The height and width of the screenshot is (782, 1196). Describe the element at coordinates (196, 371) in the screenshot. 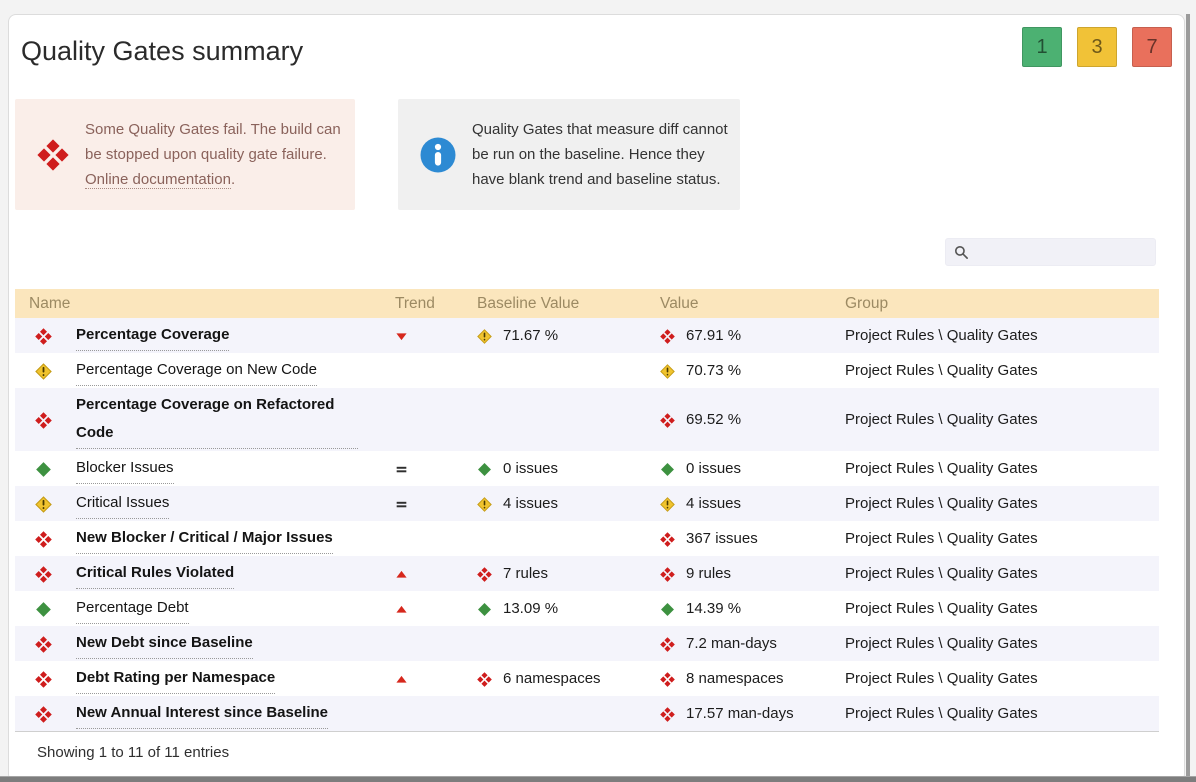

I see `metric-name-link: Percentage Coverage on New Code` at that location.